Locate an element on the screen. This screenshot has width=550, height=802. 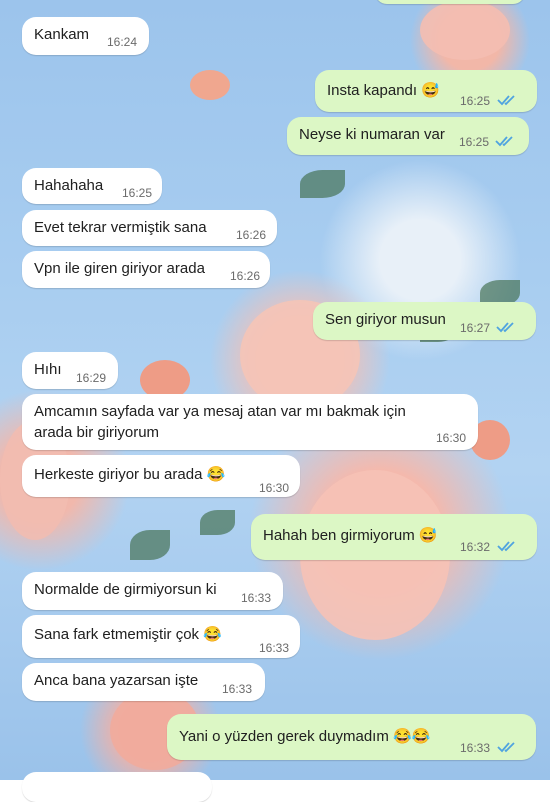
message-text-wrap: Herkeste giriyor bu arada 😂 is located at coordinates (129, 474).